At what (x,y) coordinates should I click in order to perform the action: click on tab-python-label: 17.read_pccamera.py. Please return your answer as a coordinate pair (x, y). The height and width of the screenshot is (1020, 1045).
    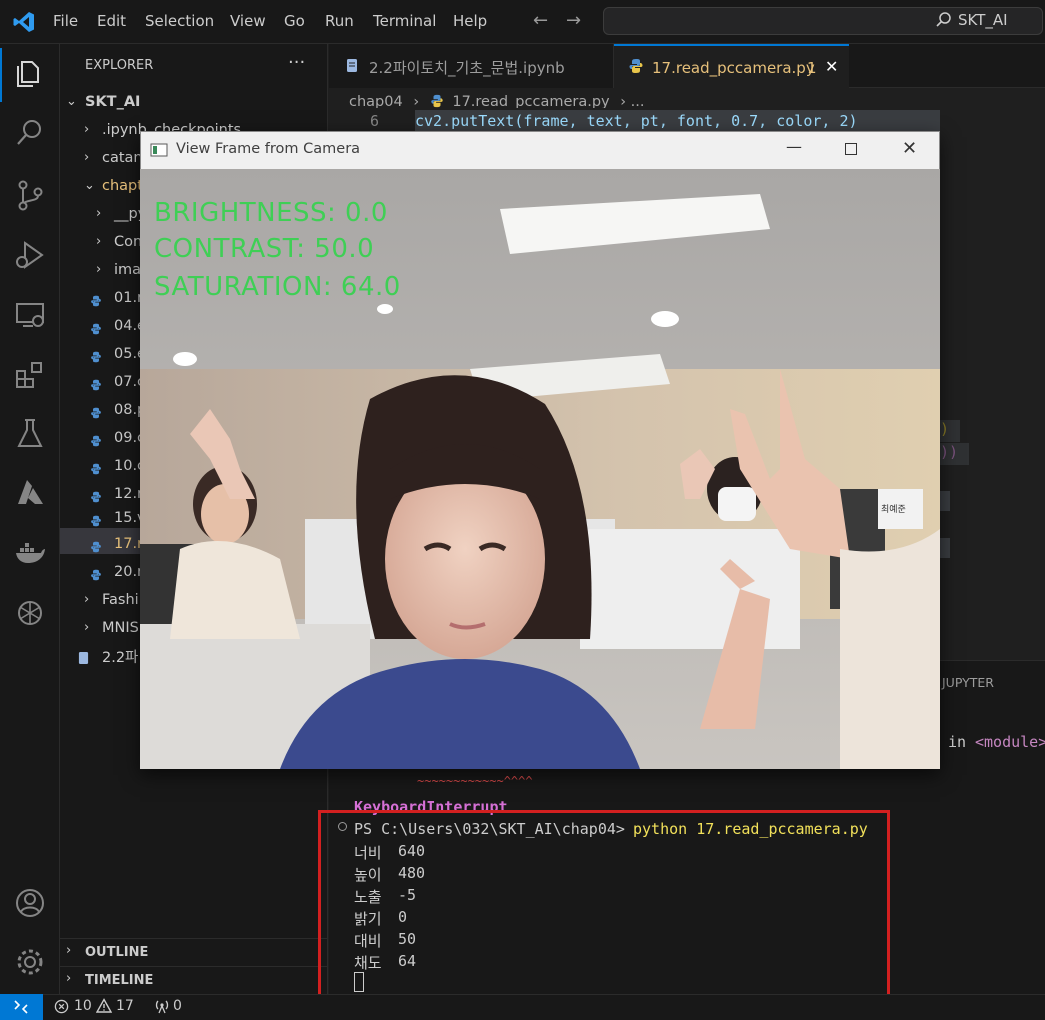
    Looking at the image, I should click on (733, 68).